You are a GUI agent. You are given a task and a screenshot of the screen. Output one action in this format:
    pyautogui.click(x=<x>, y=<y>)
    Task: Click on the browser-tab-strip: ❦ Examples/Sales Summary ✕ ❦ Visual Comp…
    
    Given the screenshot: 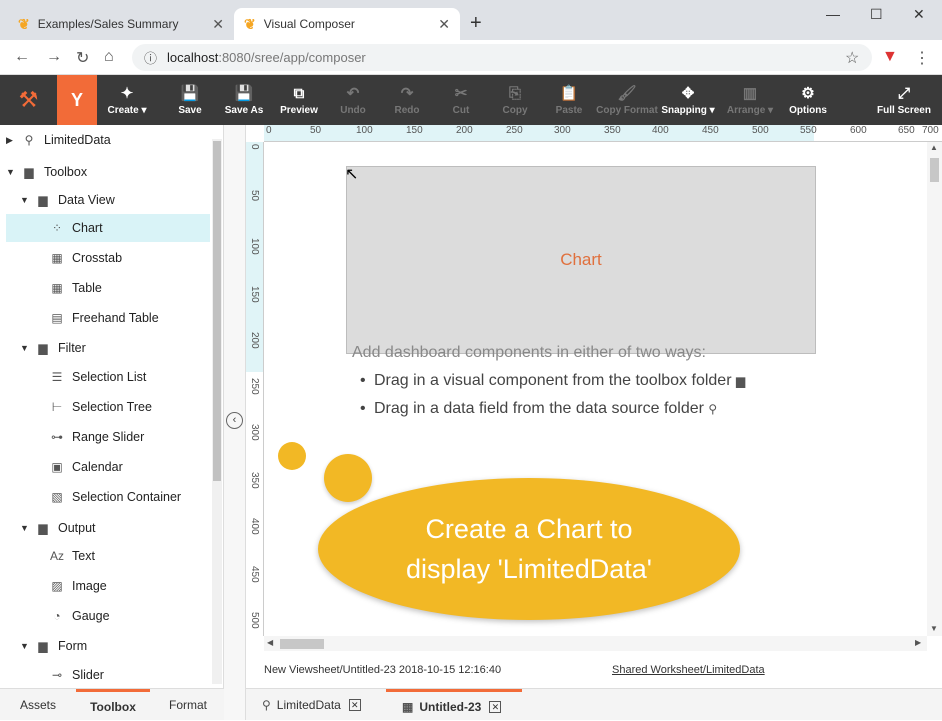 What is the action you would take?
    pyautogui.click(x=471, y=20)
    